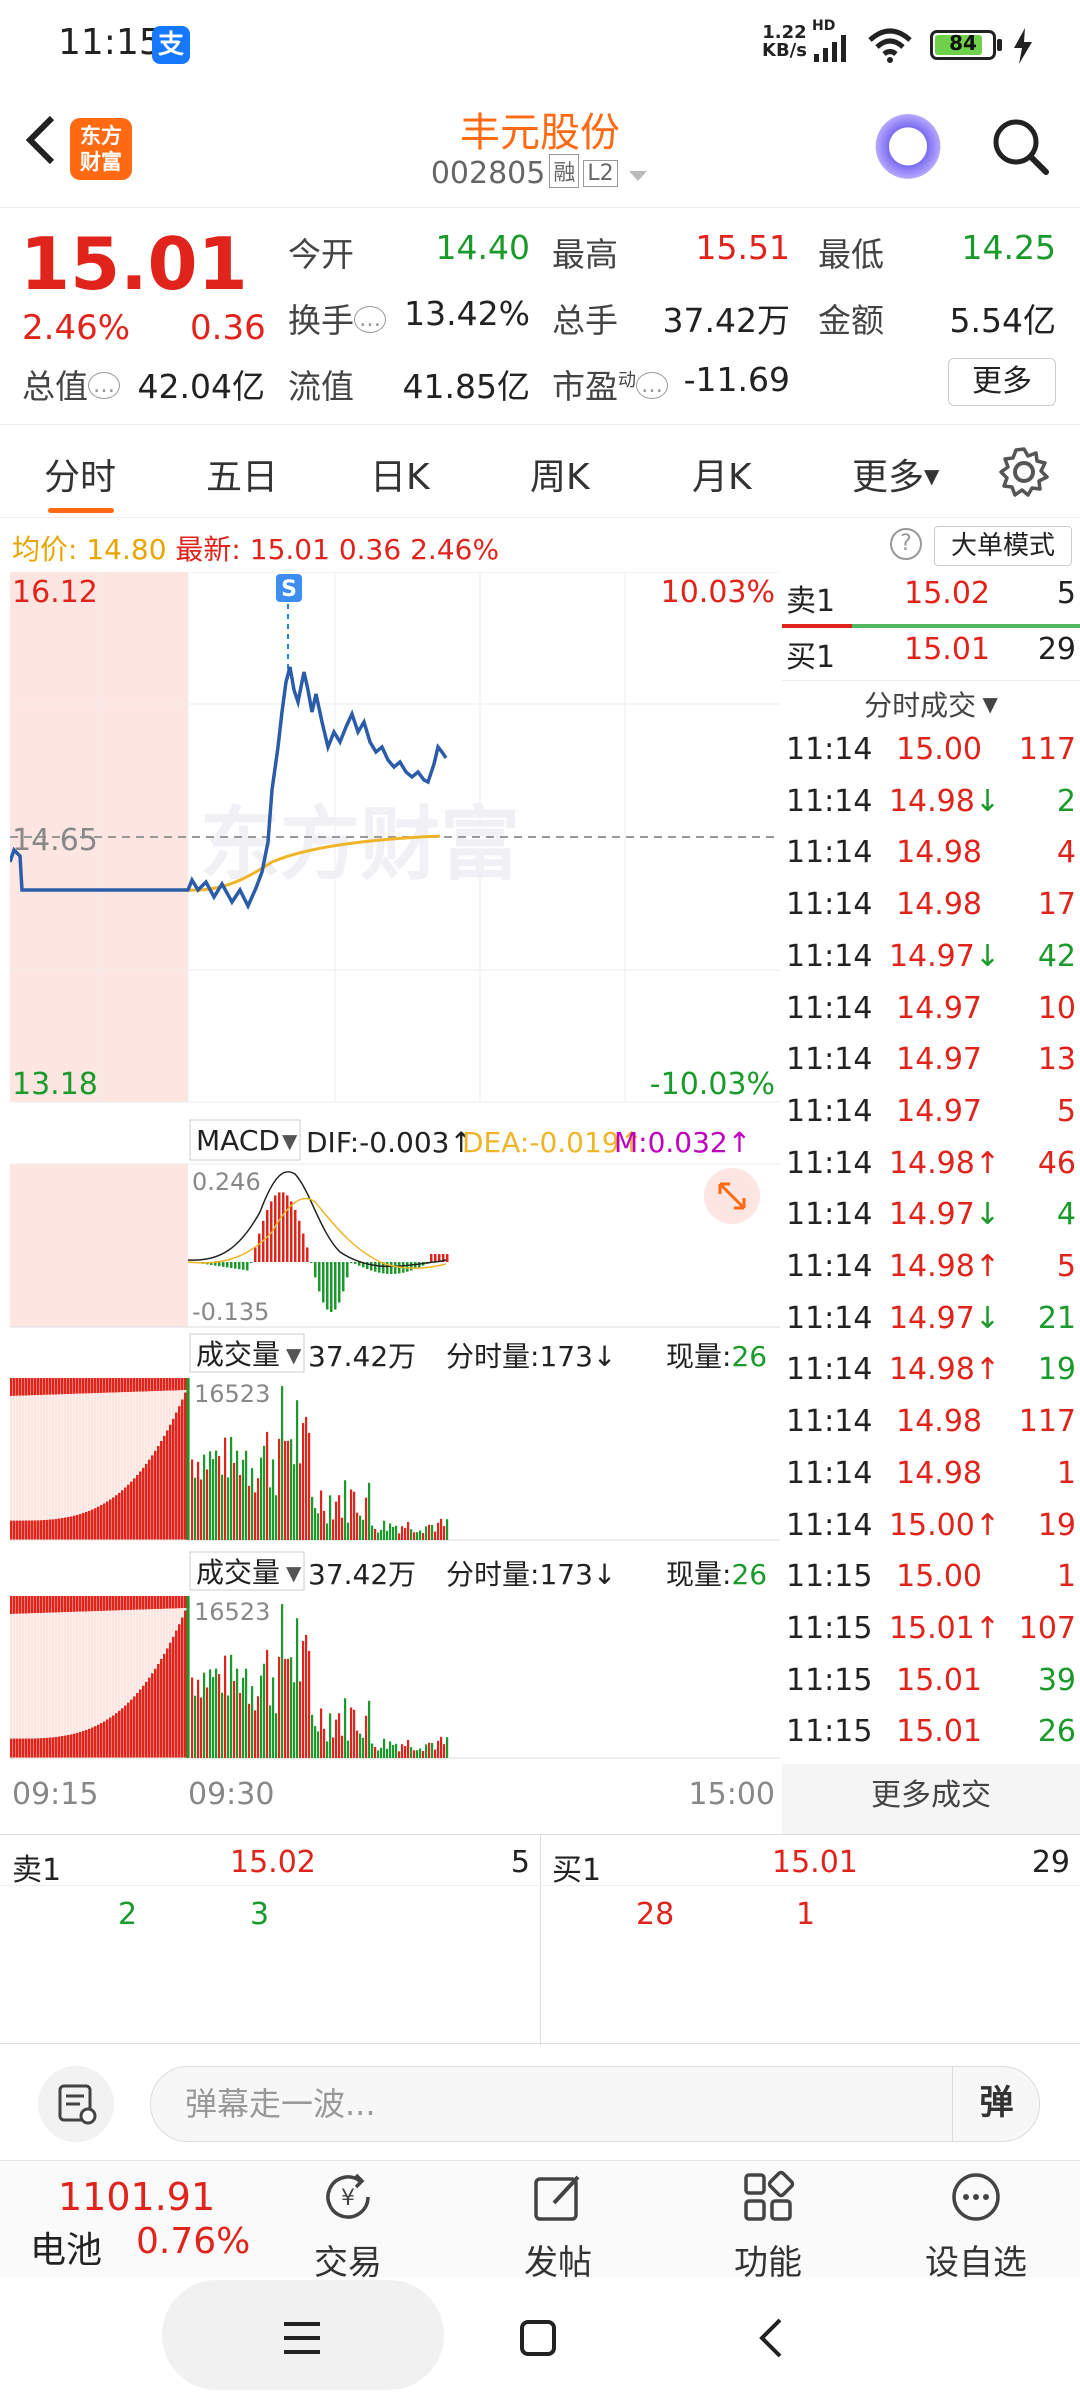 The image size is (1080, 2400). I want to click on tab-intraday: 分时, so click(80, 474).